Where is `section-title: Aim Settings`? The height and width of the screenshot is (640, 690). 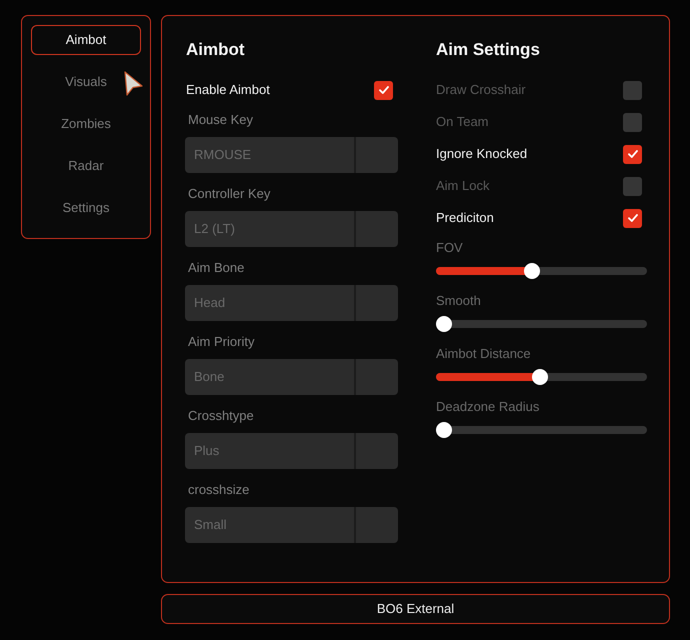
section-title: Aim Settings is located at coordinates (488, 50).